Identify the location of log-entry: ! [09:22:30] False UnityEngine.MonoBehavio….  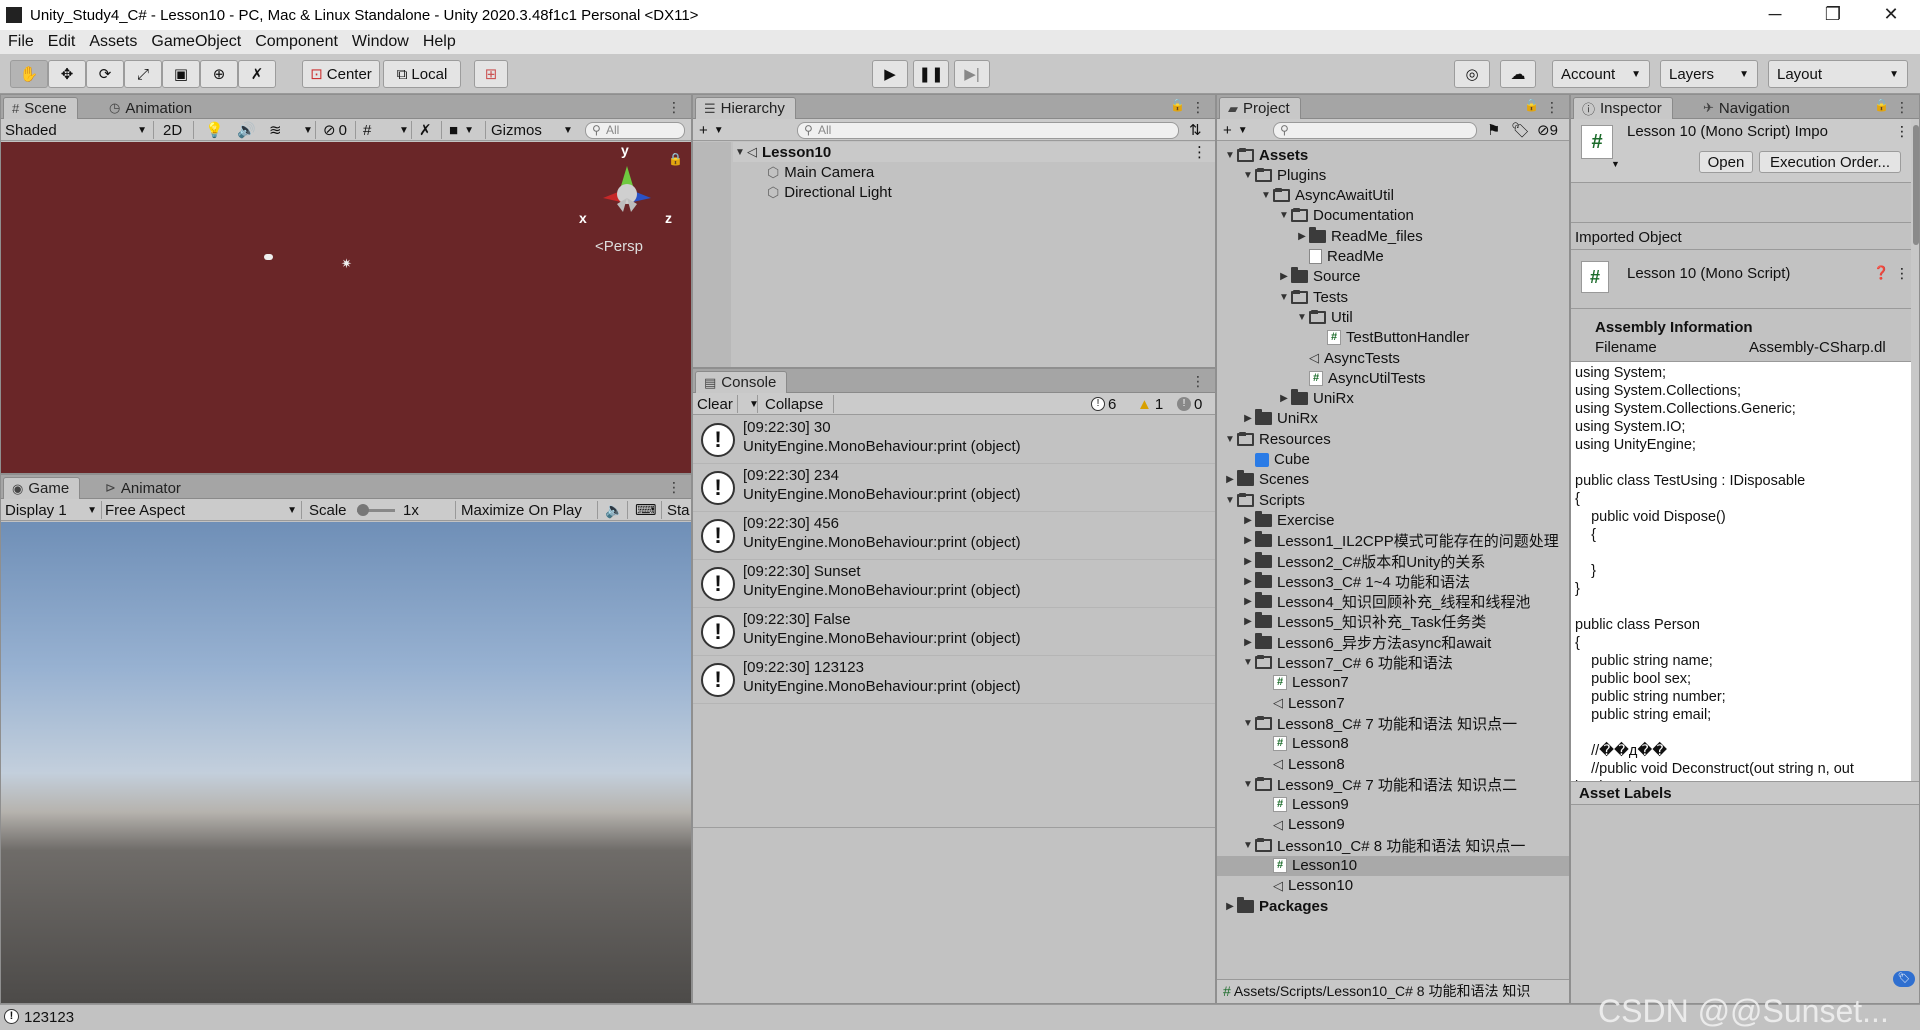
(954, 632).